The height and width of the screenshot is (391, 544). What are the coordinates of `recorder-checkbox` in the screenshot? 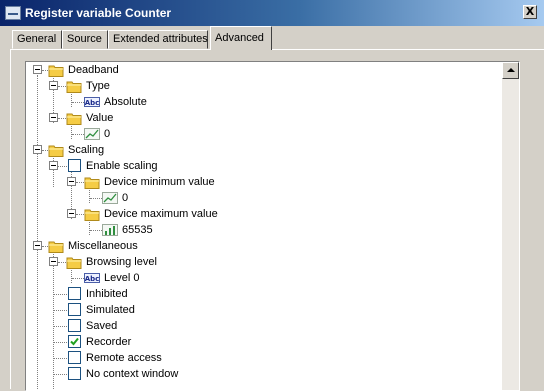 It's located at (74, 341).